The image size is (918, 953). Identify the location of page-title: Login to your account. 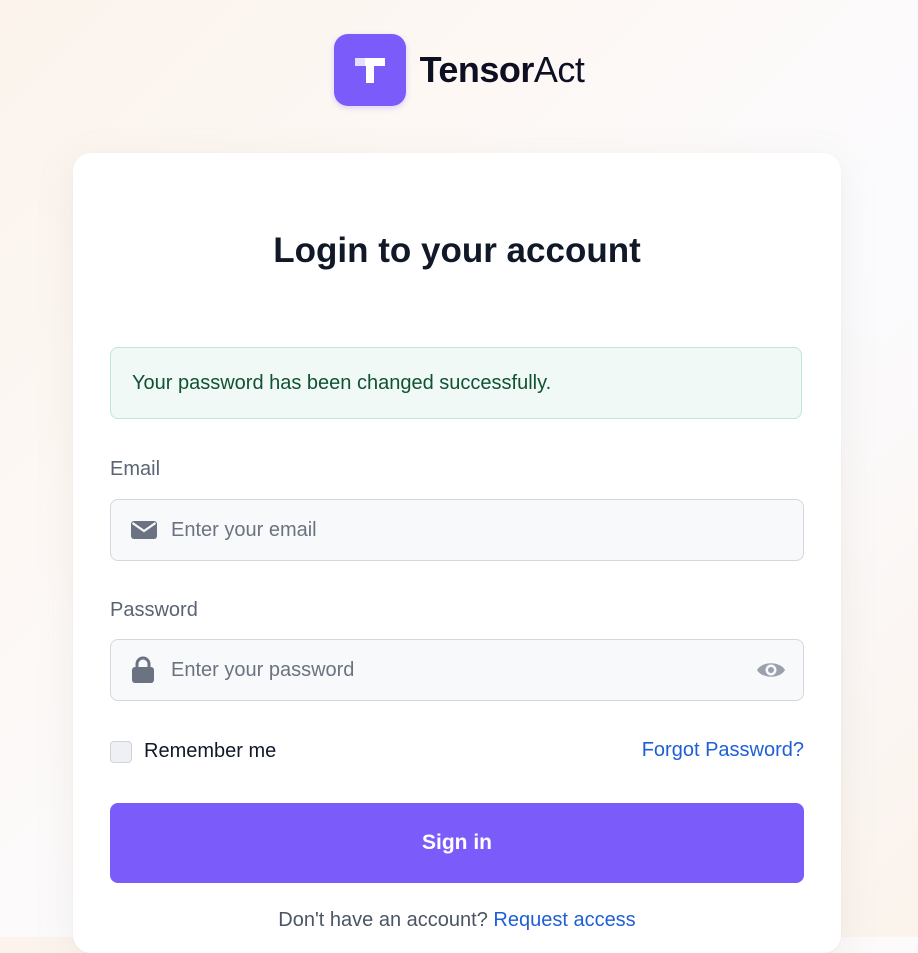
(457, 250).